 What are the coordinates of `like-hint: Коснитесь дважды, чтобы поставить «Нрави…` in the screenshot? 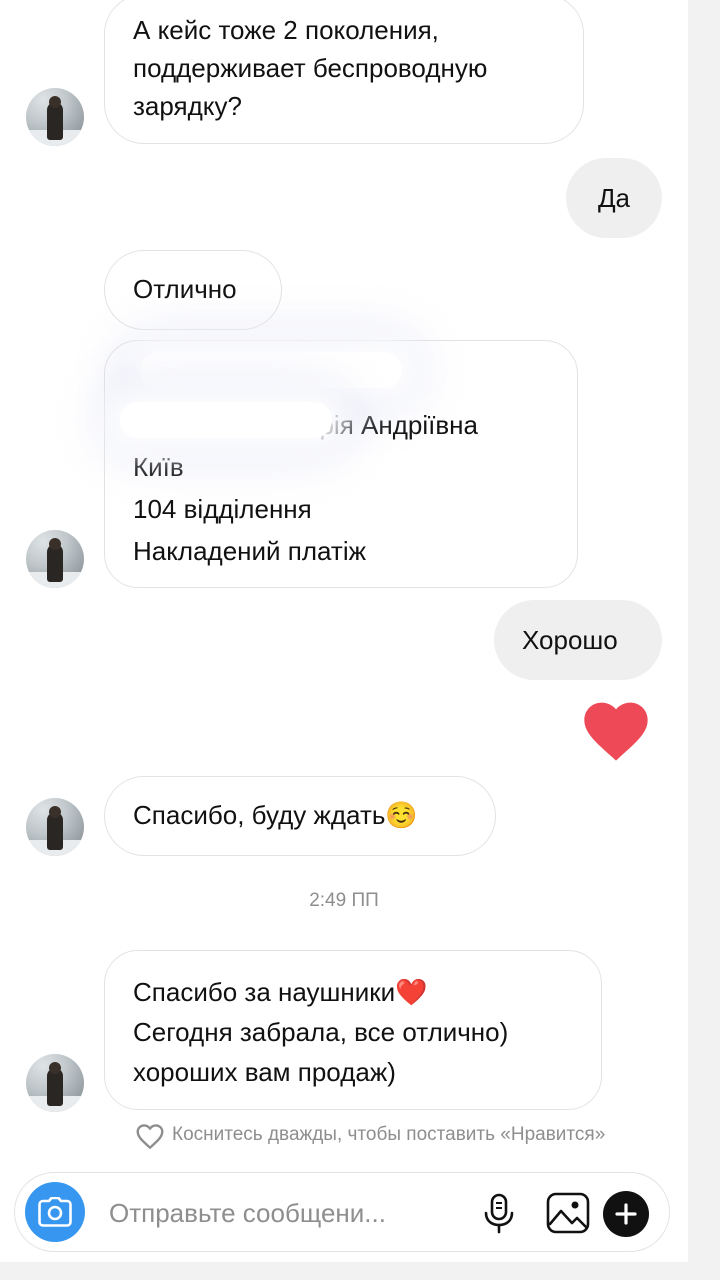 It's located at (369, 1135).